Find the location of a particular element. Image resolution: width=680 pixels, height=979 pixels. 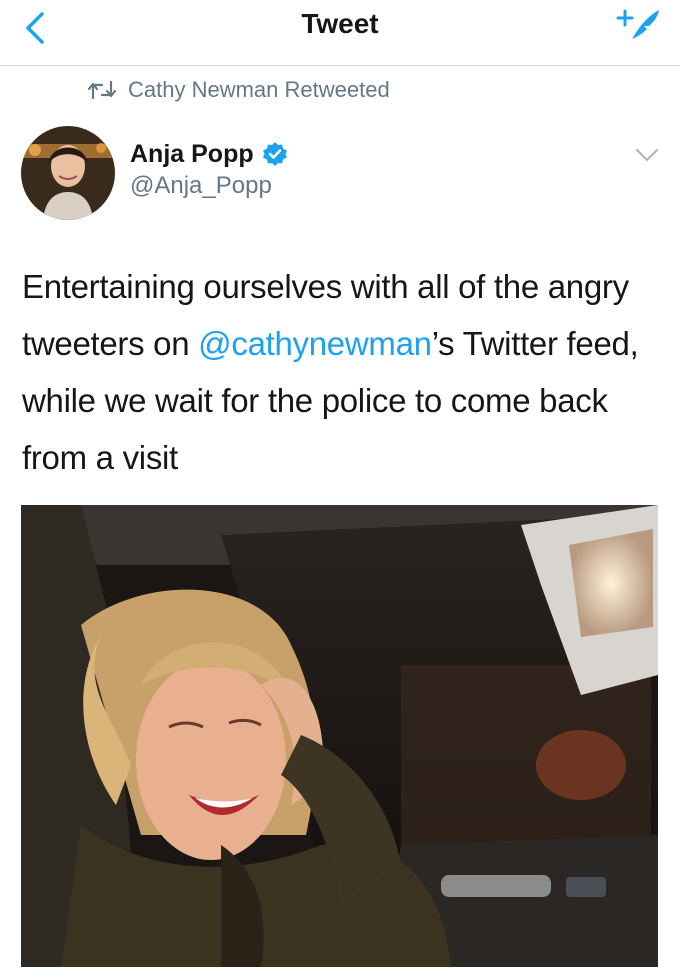

navigation-bar: Tweet is located at coordinates (340, 33).